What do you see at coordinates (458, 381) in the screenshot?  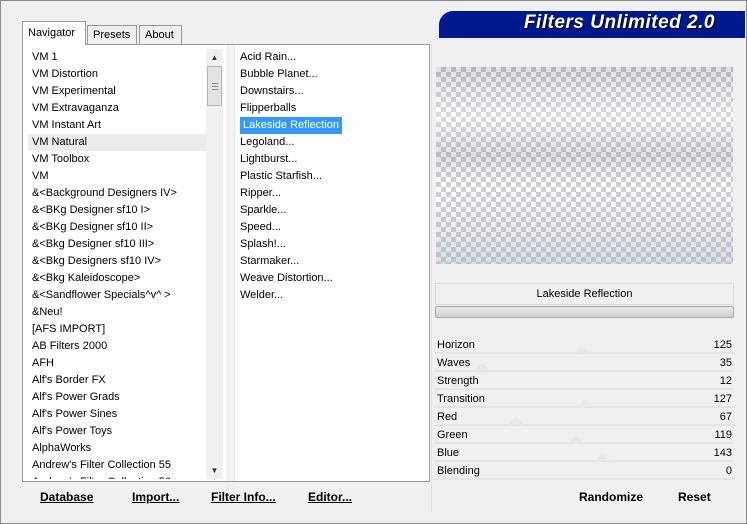 I see `slider-label: Strength` at bounding box center [458, 381].